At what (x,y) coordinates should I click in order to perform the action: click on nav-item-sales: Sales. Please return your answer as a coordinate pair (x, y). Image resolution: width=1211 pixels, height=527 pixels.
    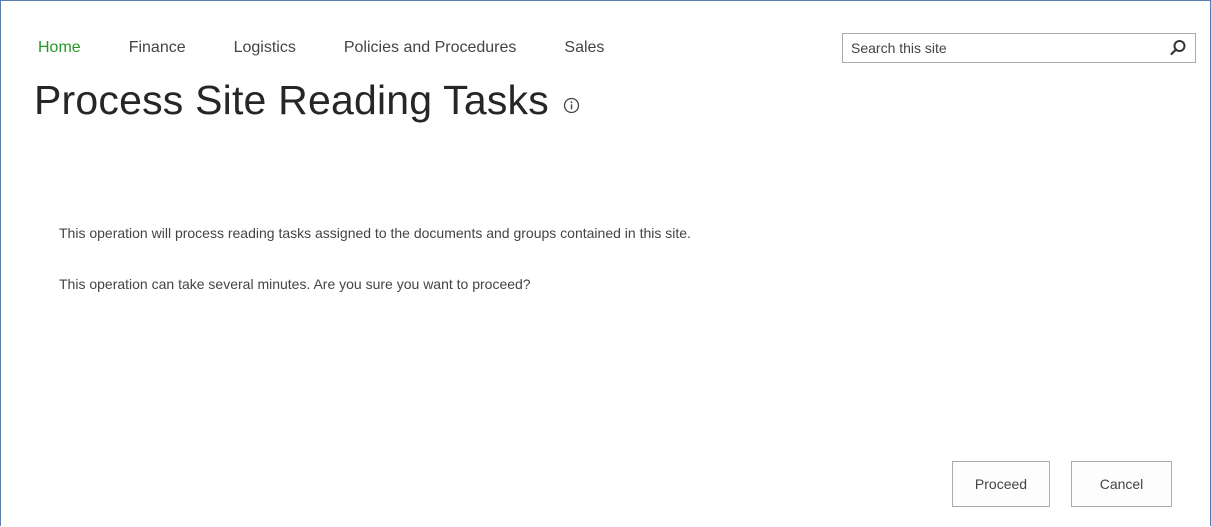
    Looking at the image, I should click on (584, 48).